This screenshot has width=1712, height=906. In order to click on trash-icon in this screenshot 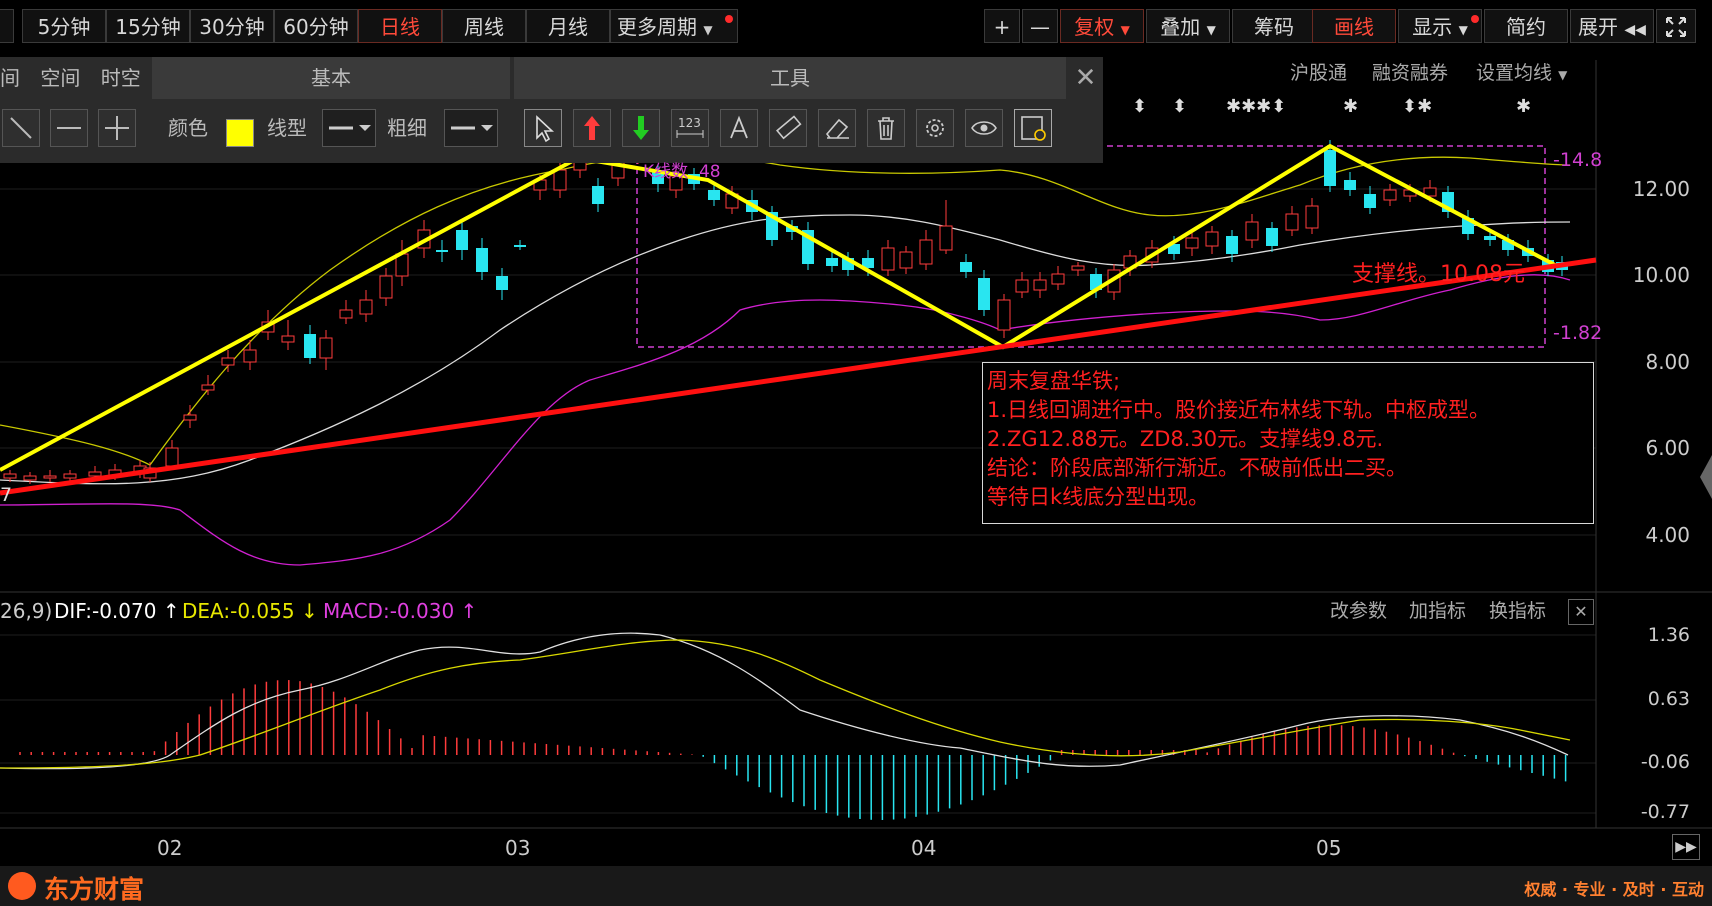, I will do `click(886, 128)`.